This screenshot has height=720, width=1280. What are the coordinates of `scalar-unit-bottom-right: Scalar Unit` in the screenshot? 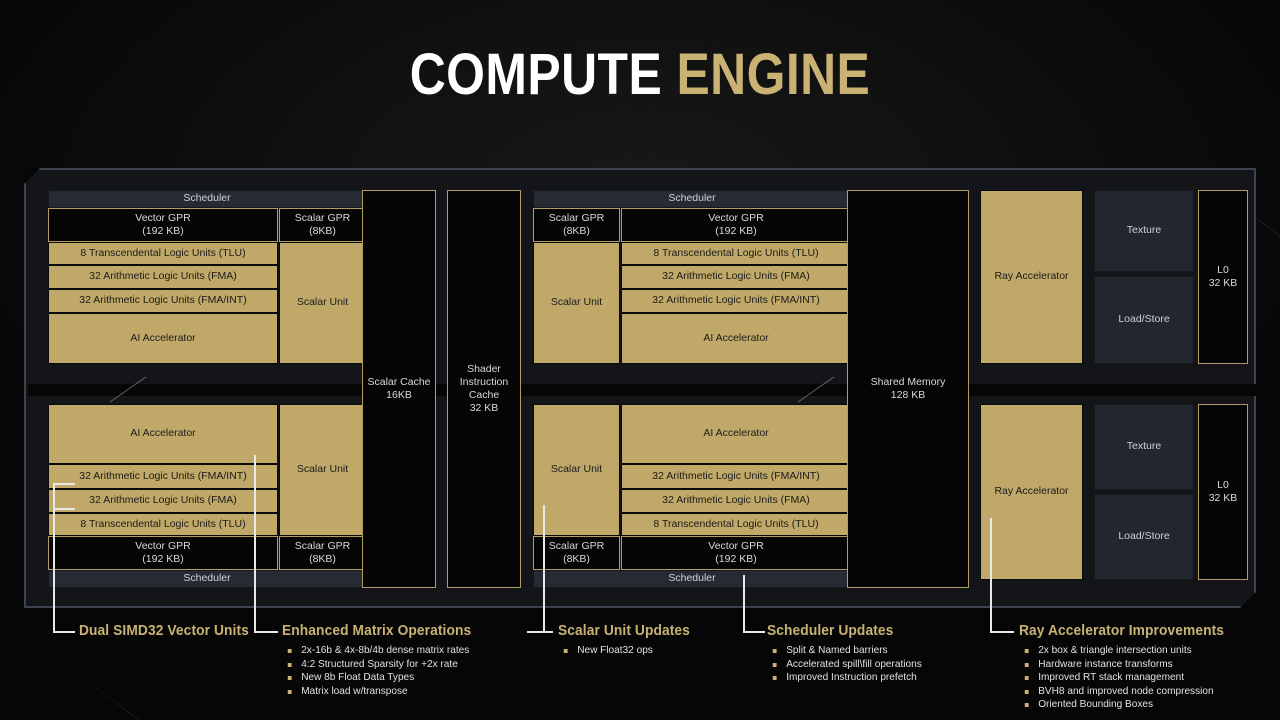 It's located at (576, 470).